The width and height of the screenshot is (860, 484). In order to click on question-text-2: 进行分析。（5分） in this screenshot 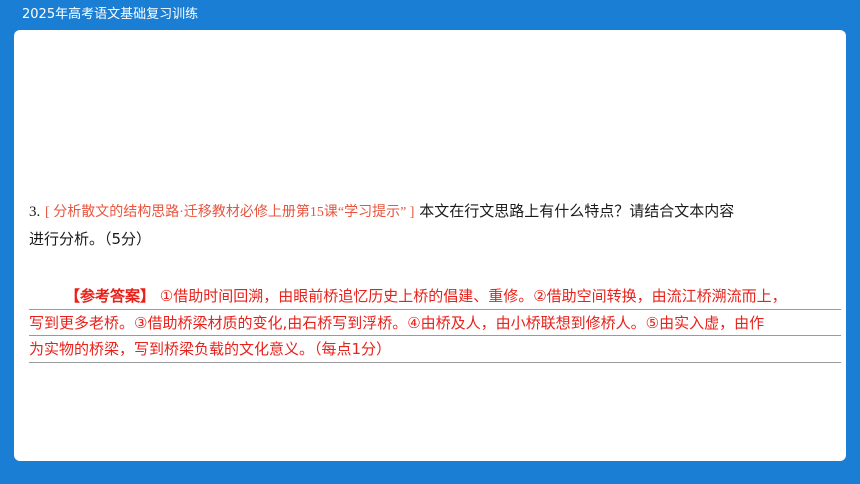, I will do `click(90, 239)`.